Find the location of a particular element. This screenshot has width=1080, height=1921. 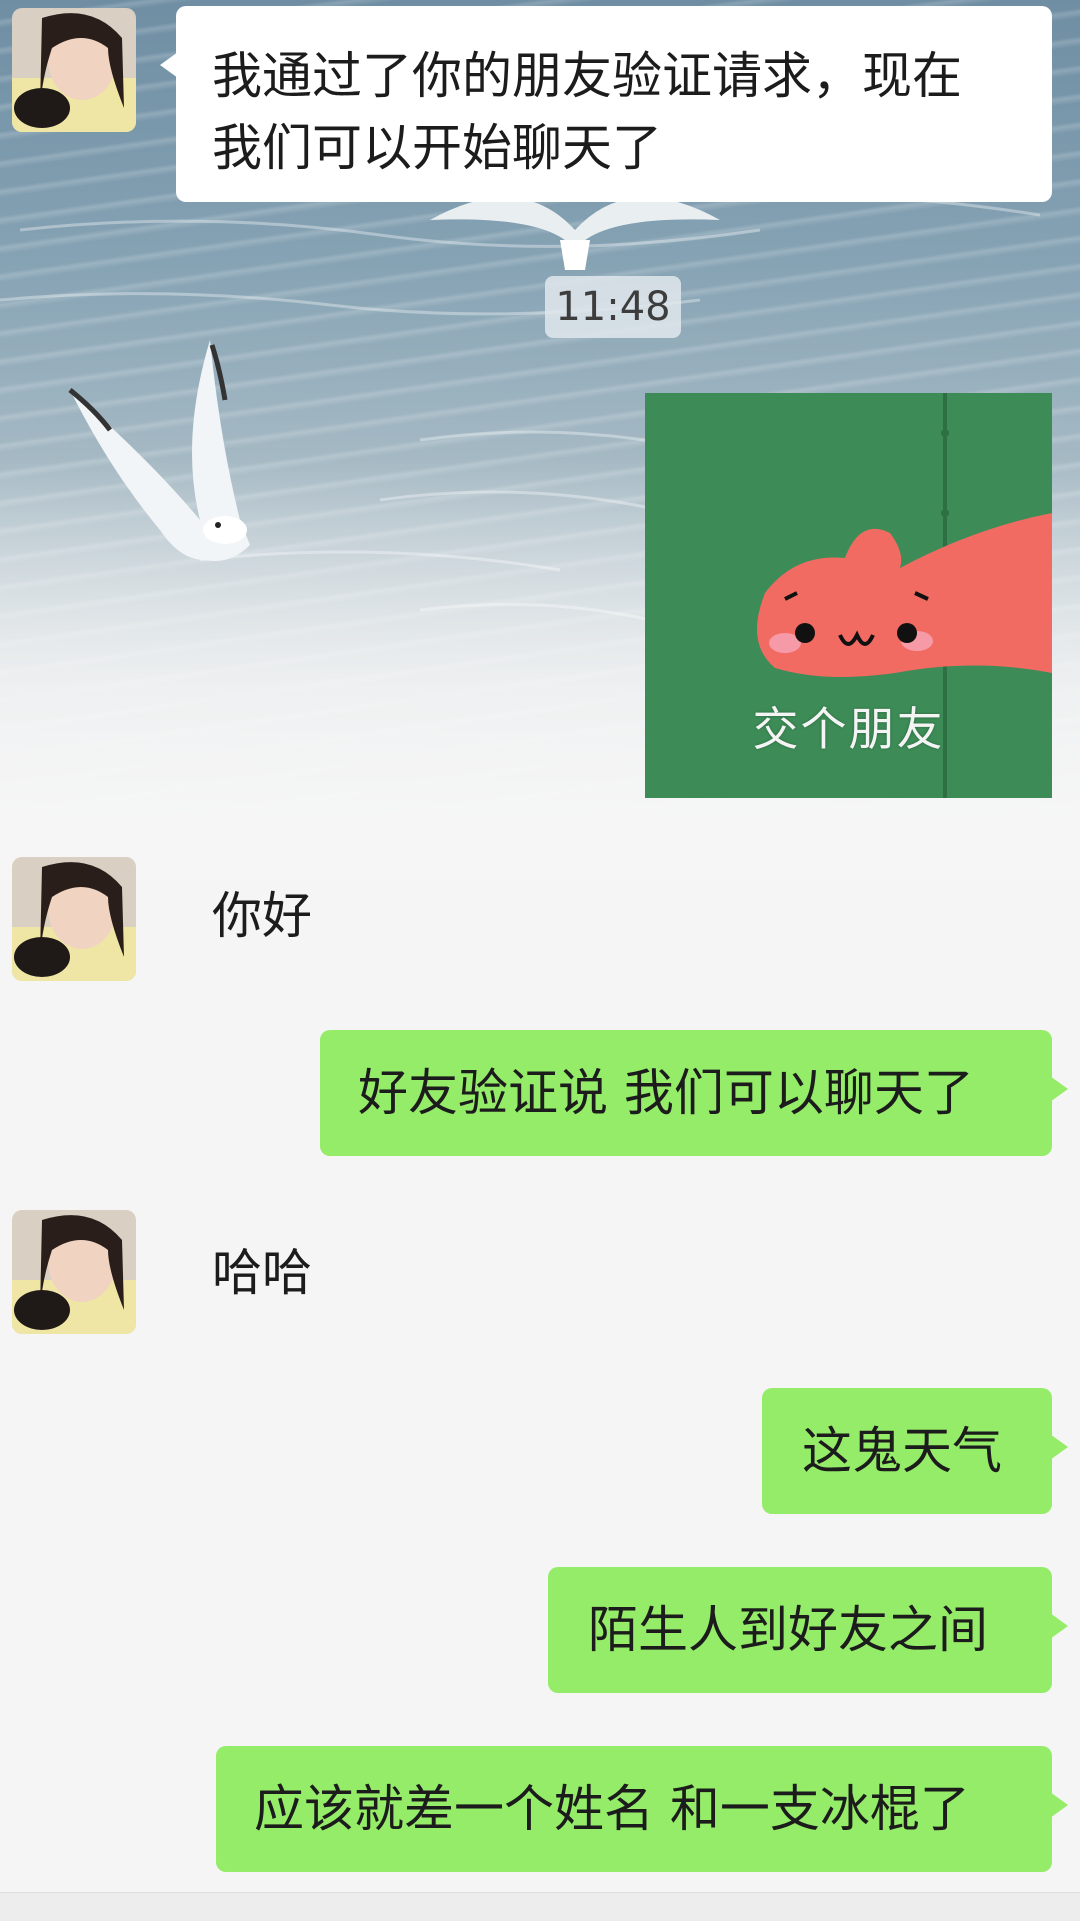

input-bar-edge is located at coordinates (540, 1906).